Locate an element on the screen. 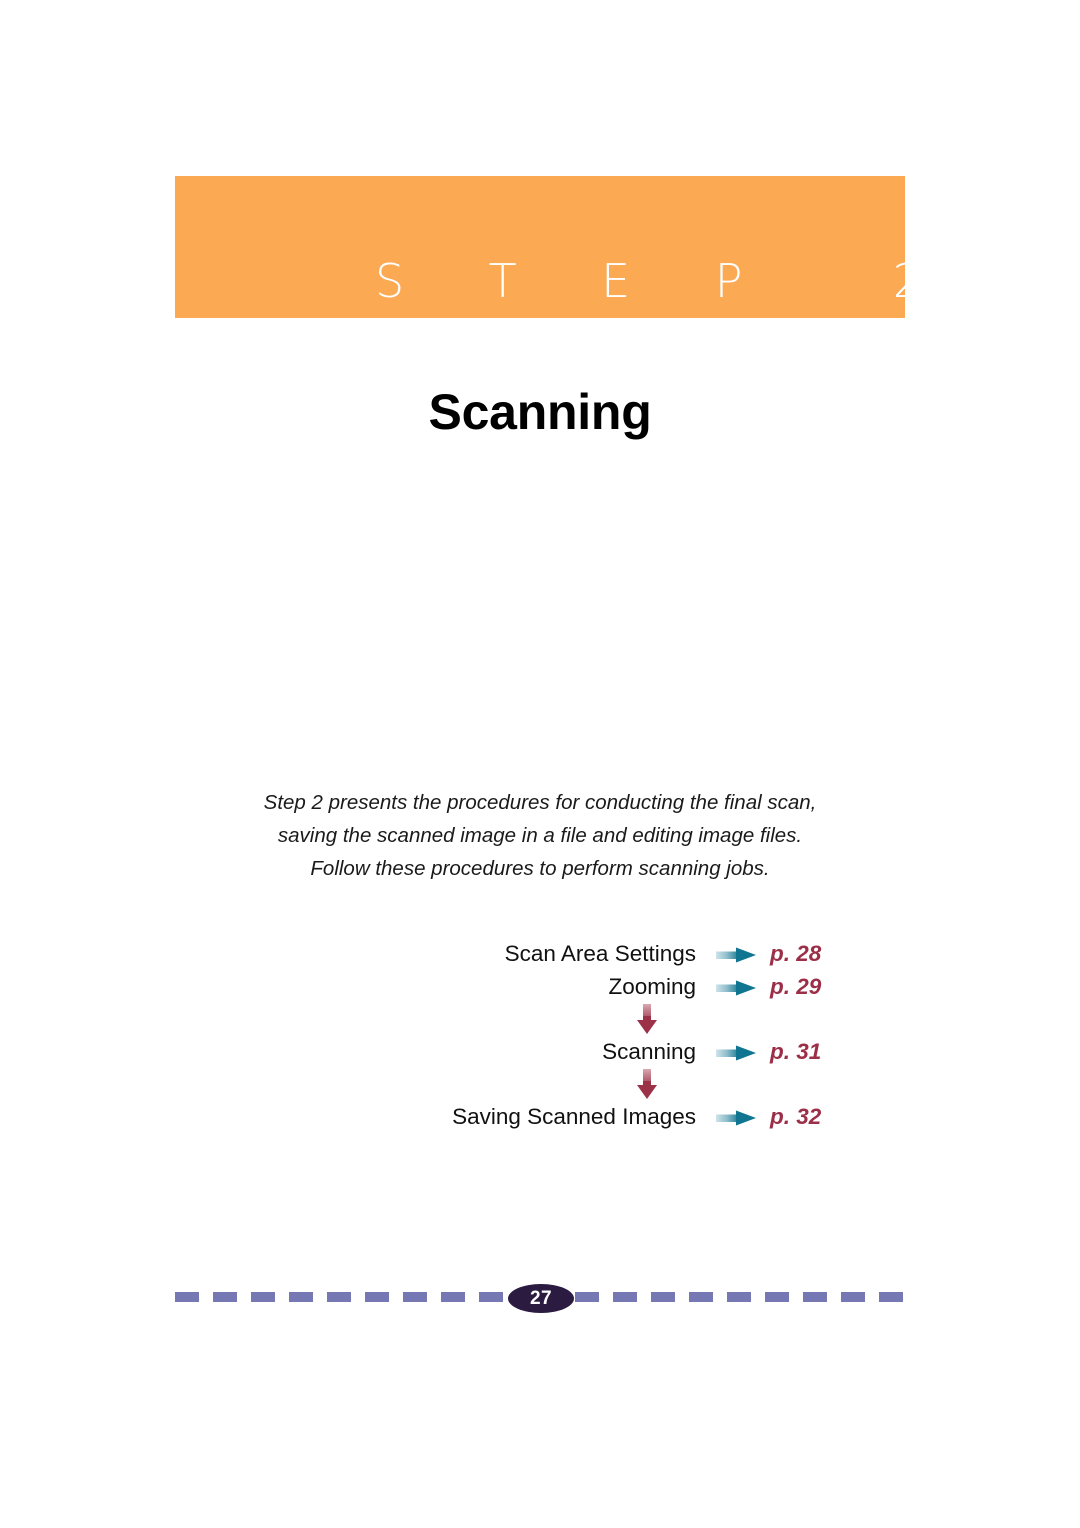 The image size is (1080, 1528). toc-entry-scanning: Scanning p. 31 is located at coordinates (540, 1052).